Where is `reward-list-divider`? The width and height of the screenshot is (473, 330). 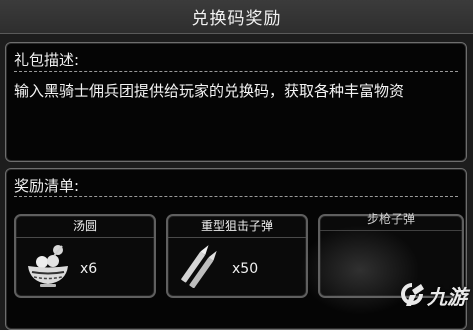
reward-list-divider is located at coordinates (236, 196).